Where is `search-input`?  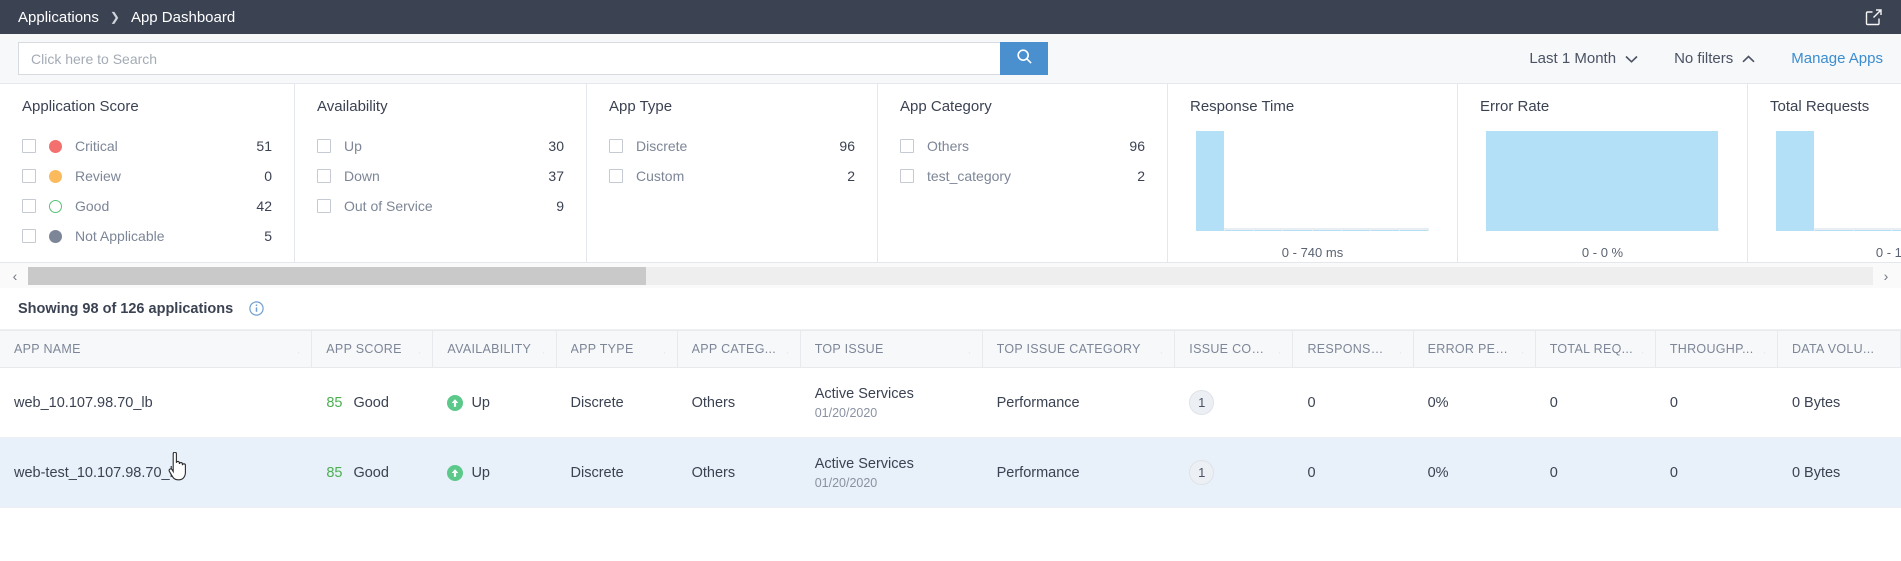
search-input is located at coordinates (509, 58).